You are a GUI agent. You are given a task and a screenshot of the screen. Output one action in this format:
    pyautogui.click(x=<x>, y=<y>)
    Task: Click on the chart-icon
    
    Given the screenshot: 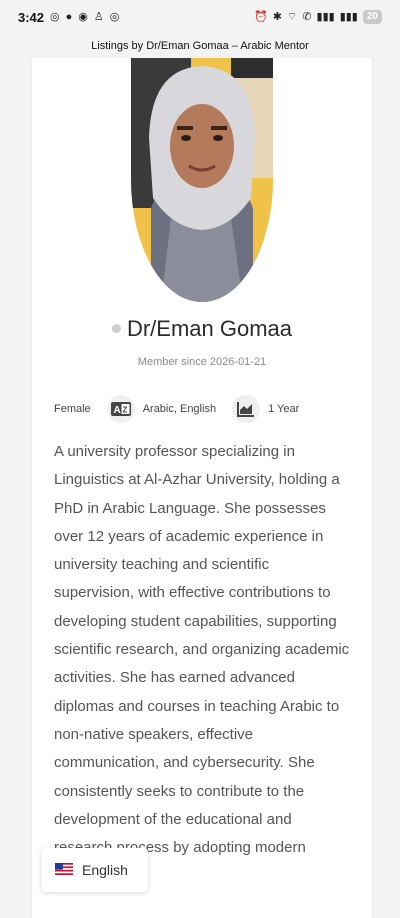 What is the action you would take?
    pyautogui.click(x=246, y=409)
    